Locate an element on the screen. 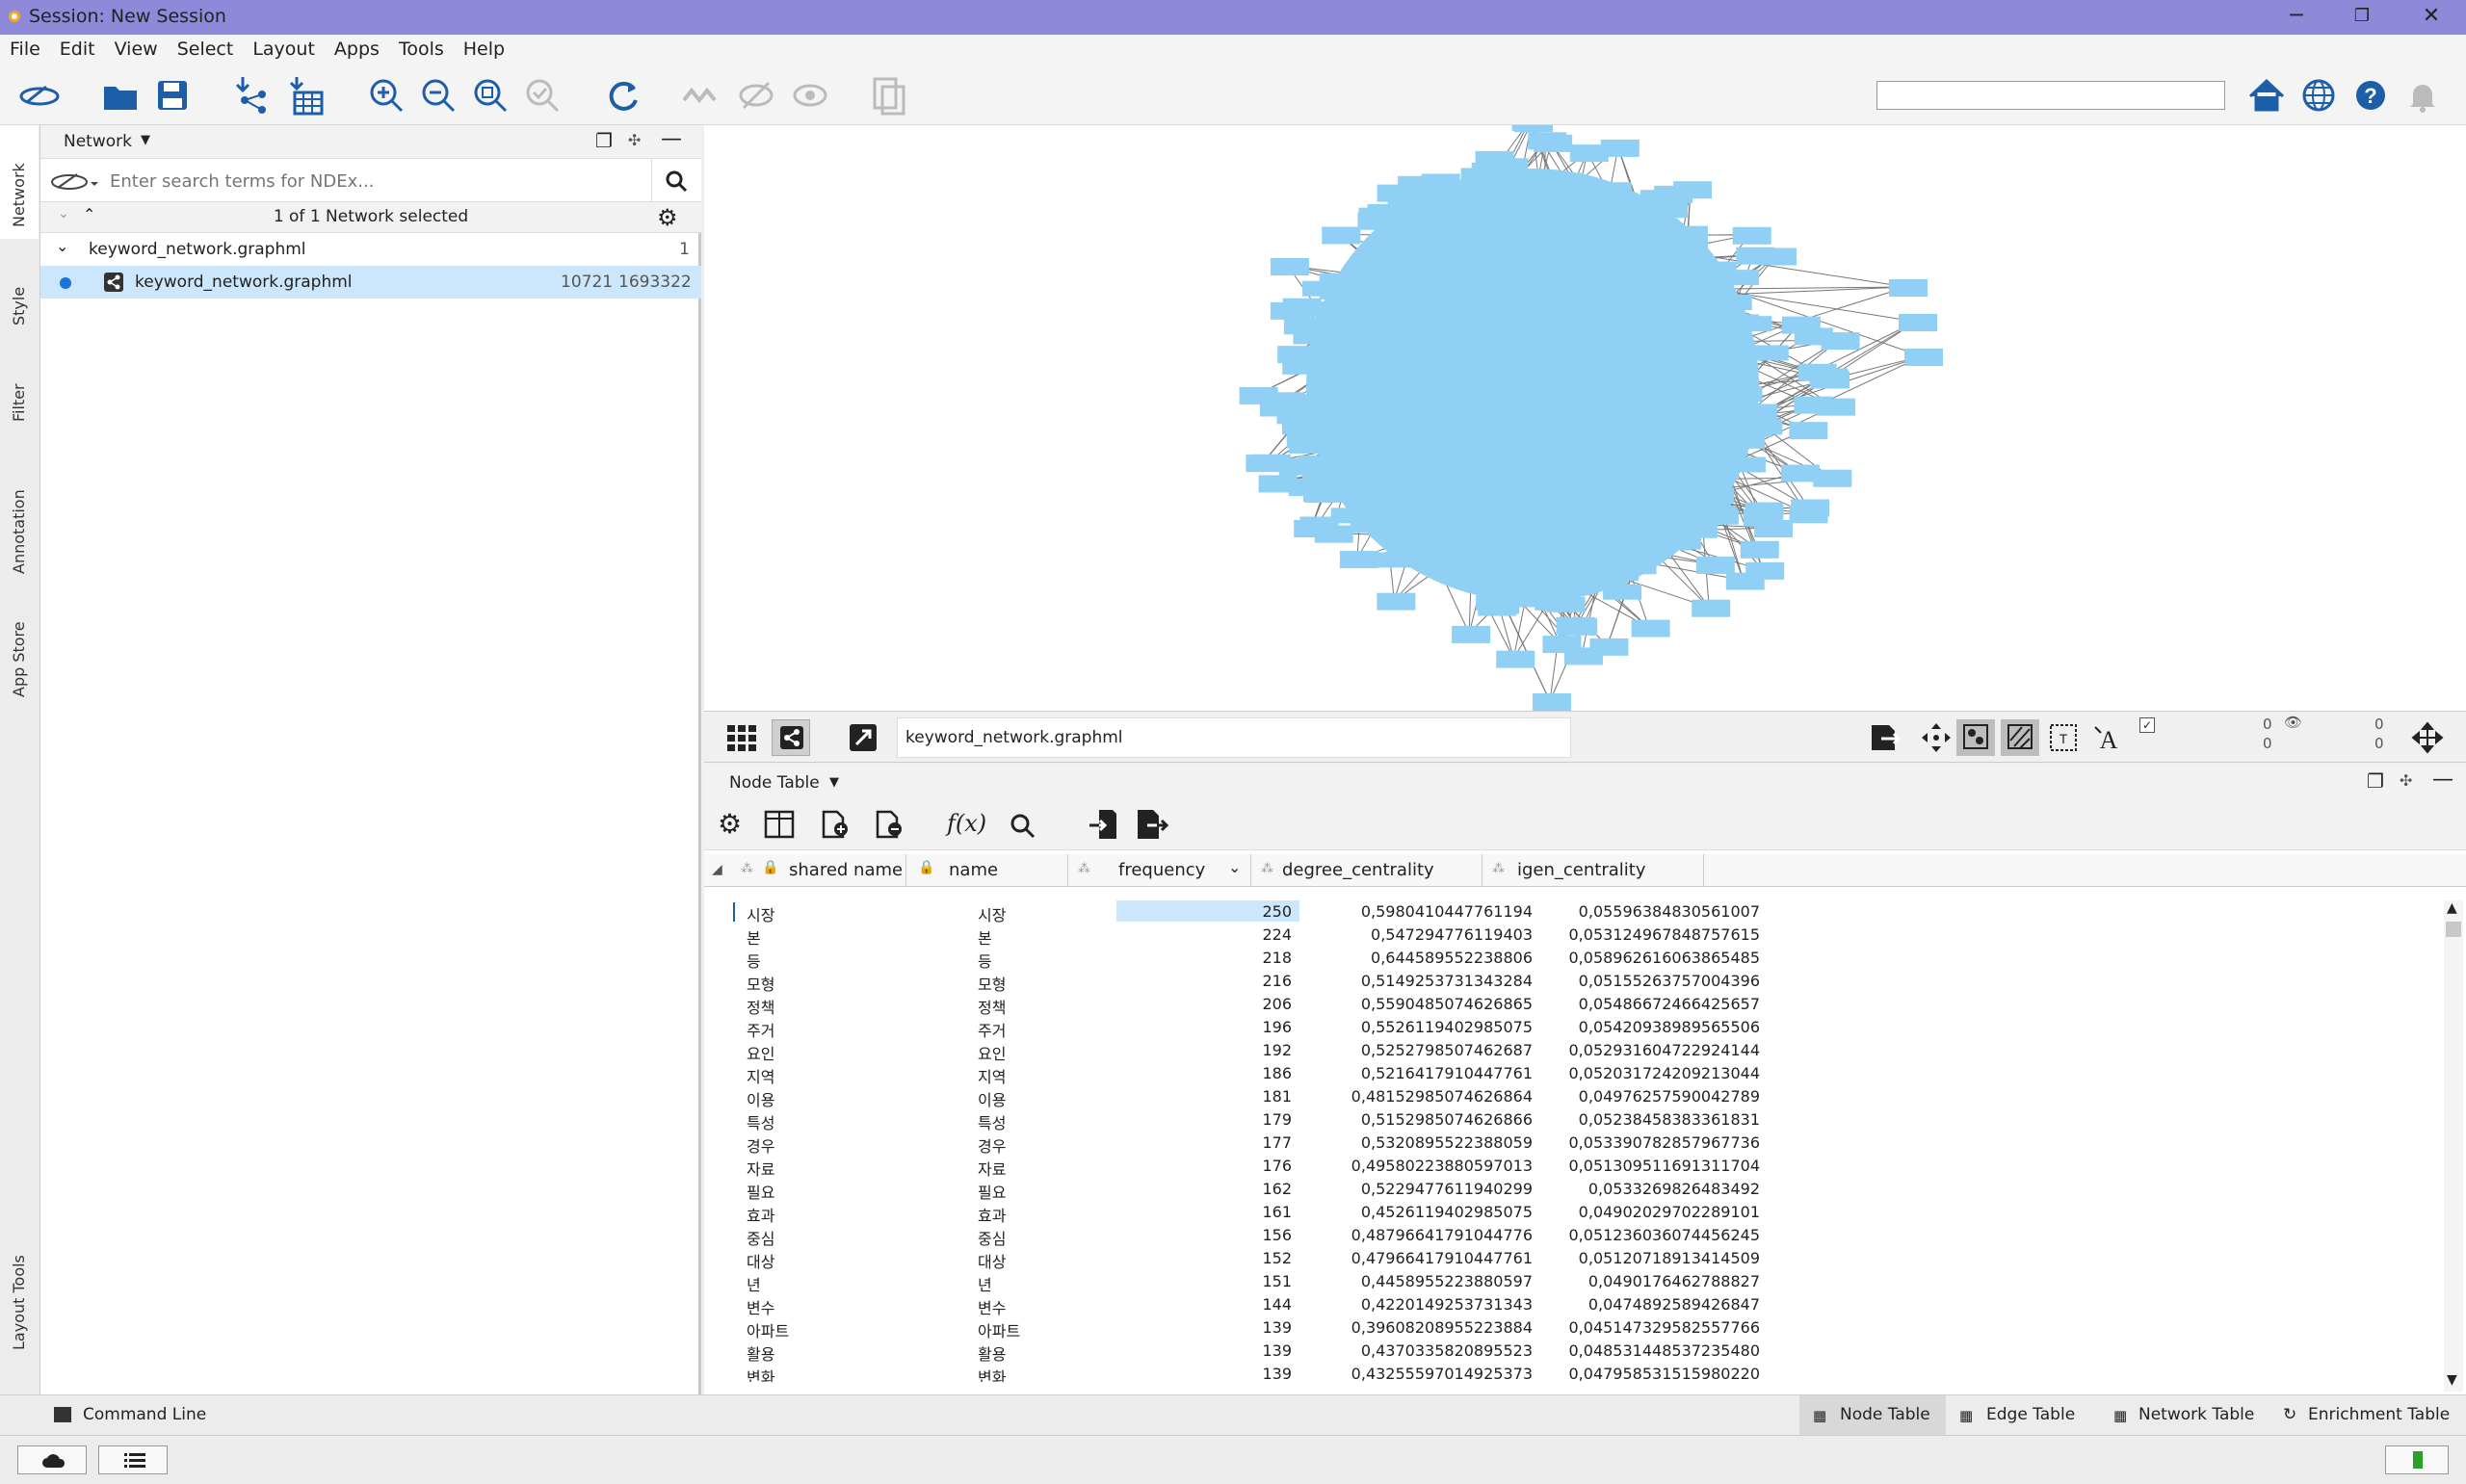 This screenshot has width=2466, height=1484. cell-shared-name: 시장 is located at coordinates (760, 913).